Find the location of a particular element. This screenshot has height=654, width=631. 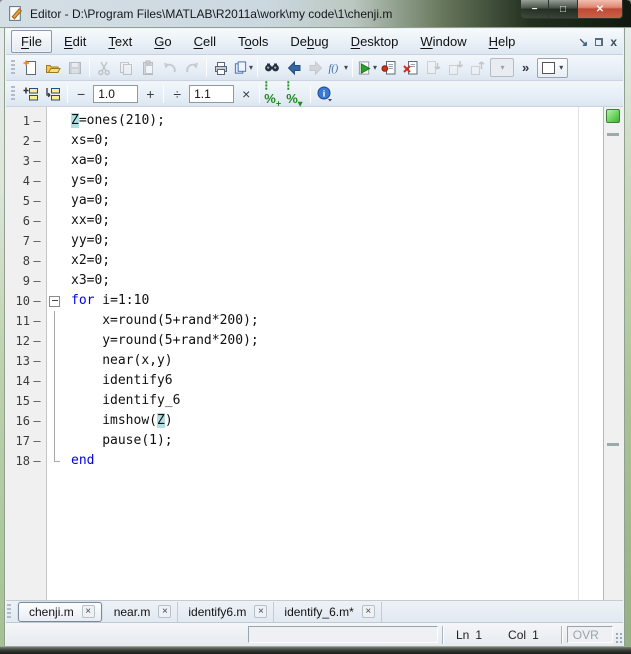

set-breakpoint-button is located at coordinates (389, 68).